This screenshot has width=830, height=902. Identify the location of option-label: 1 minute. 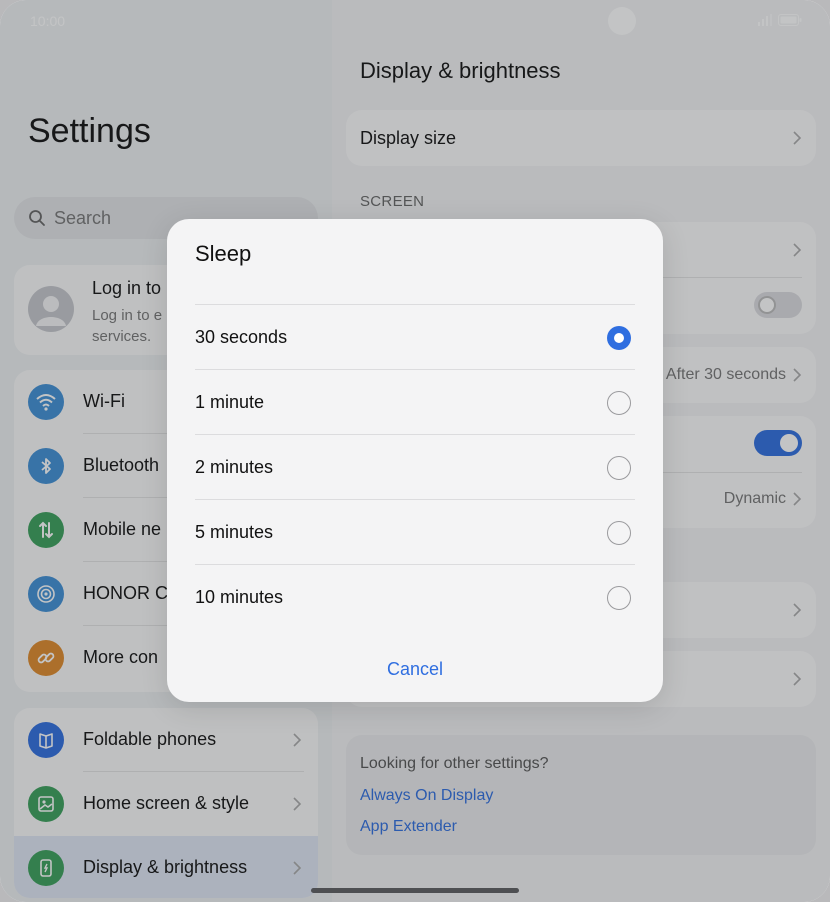
(230, 402).